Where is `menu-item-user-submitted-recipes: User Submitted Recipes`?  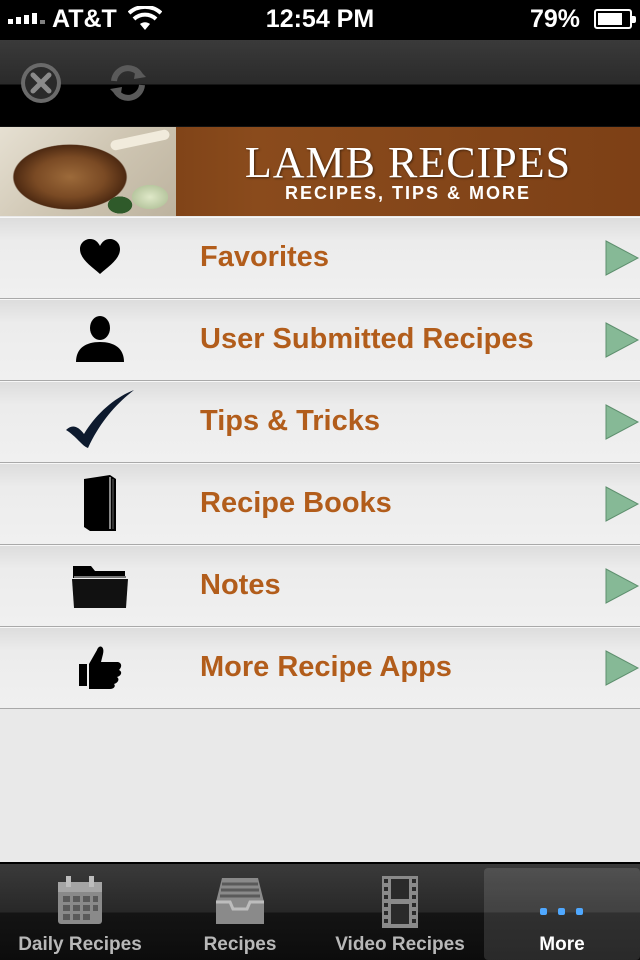 menu-item-user-submitted-recipes: User Submitted Recipes is located at coordinates (320, 340).